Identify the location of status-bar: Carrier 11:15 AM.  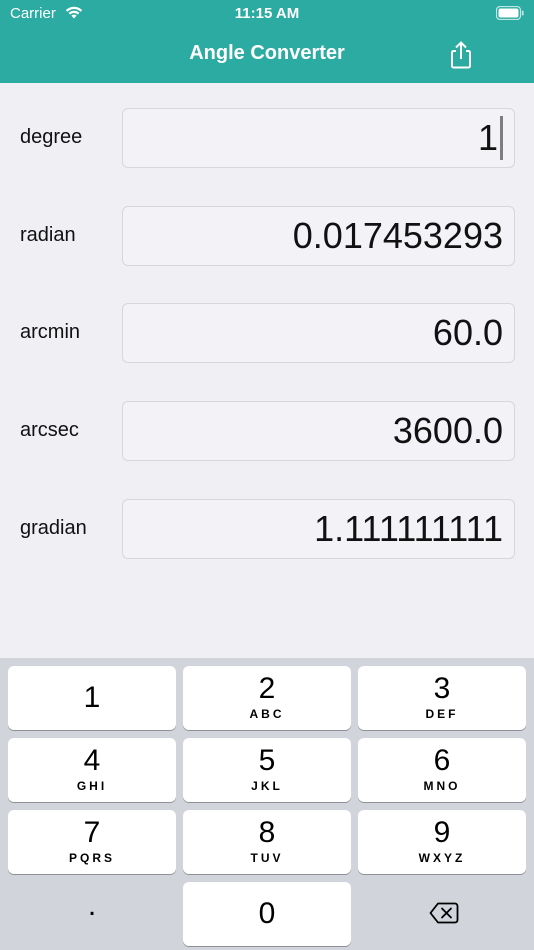
(267, 14).